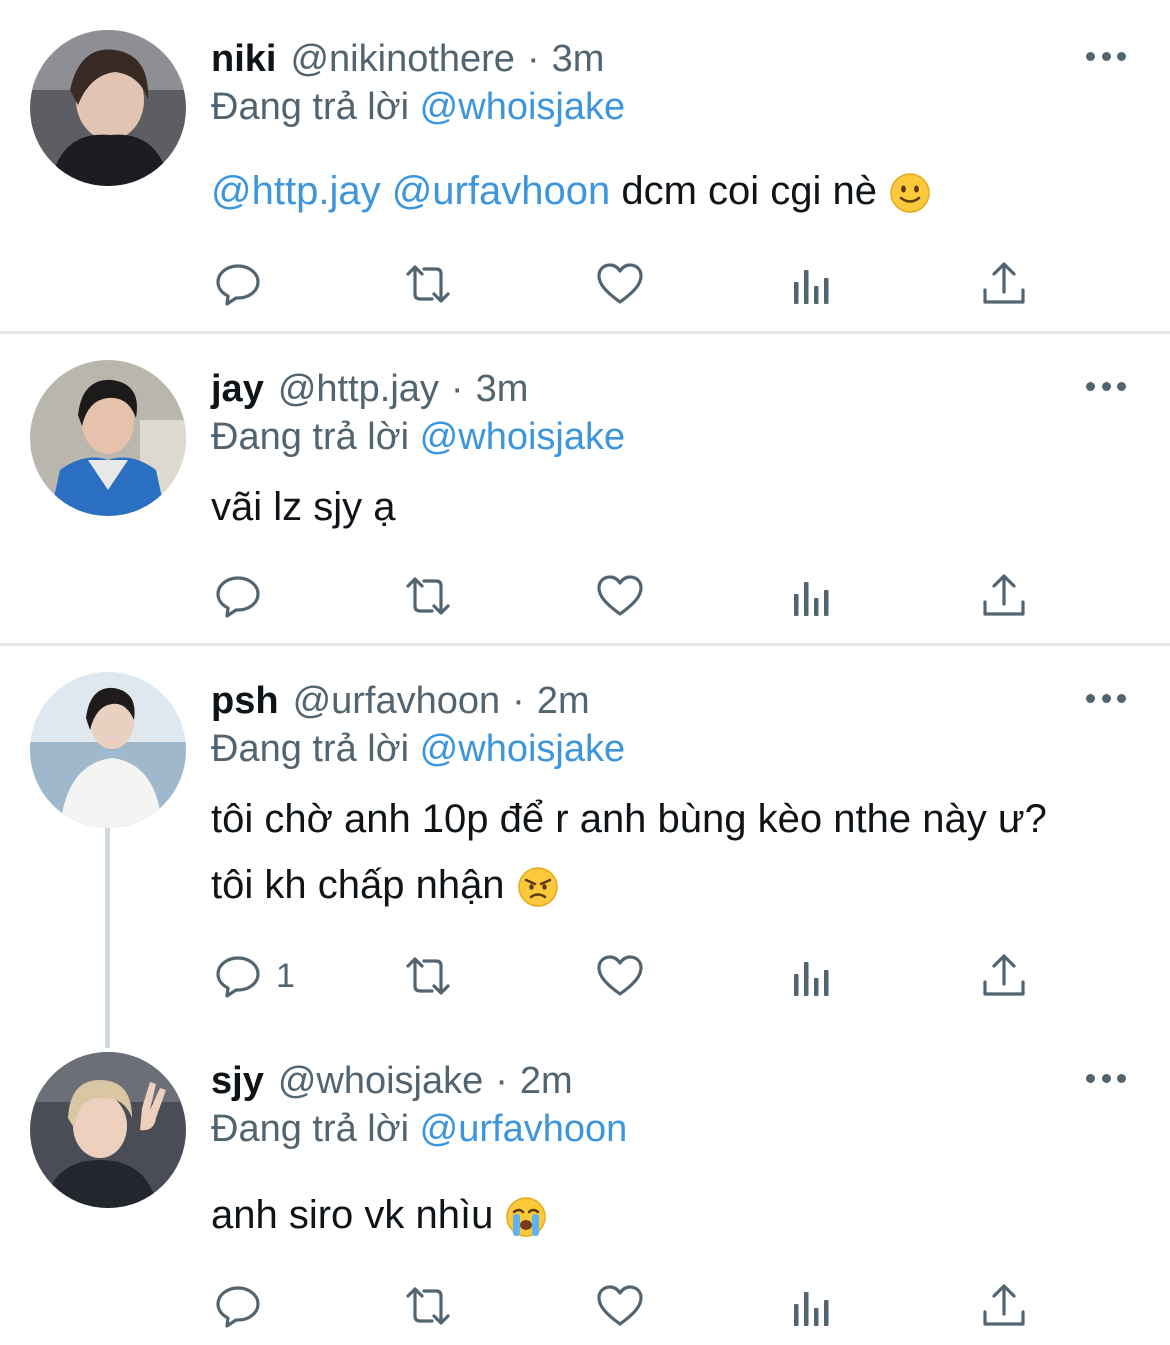  What do you see at coordinates (108, 750) in the screenshot?
I see `avatar-psh` at bounding box center [108, 750].